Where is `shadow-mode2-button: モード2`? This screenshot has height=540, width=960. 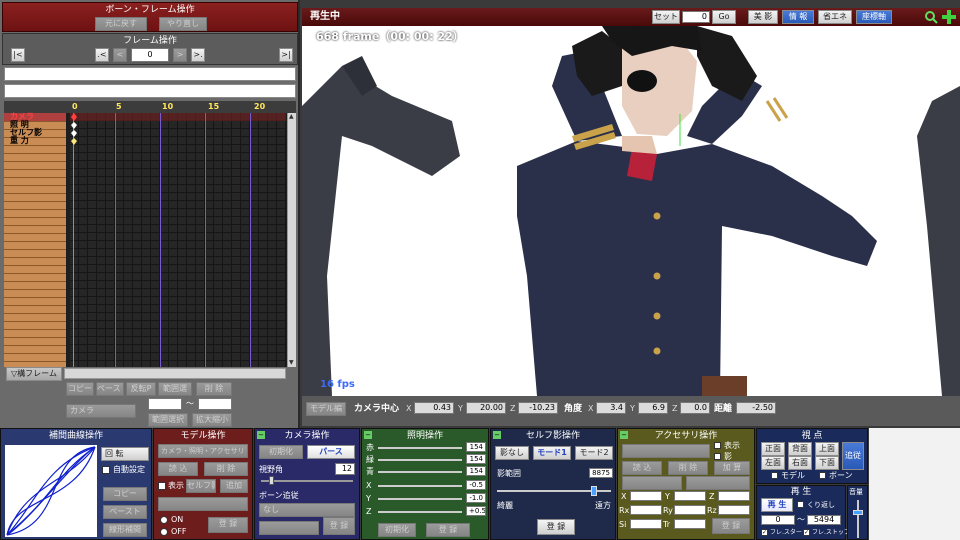 shadow-mode2-button: モード2 is located at coordinates (594, 453).